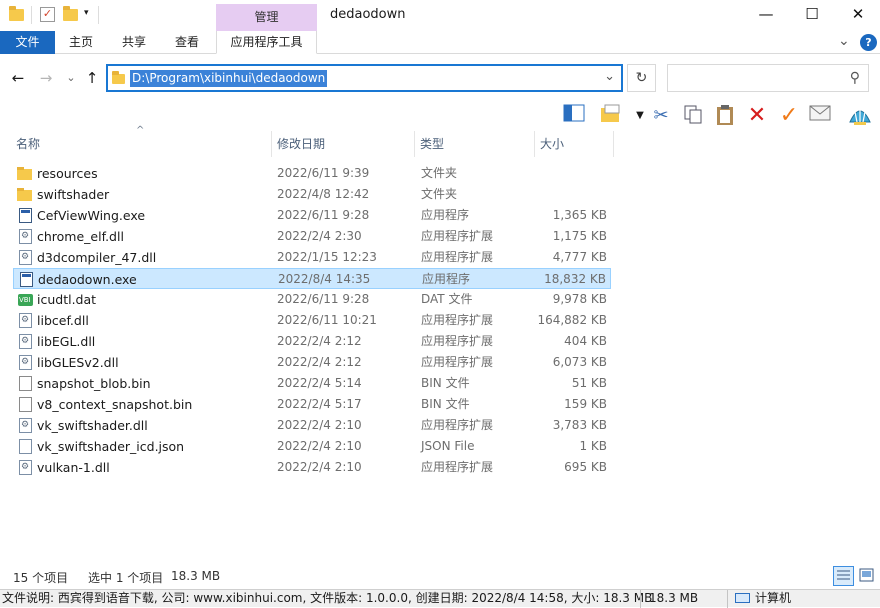  What do you see at coordinates (364, 78) in the screenshot?
I see `address-bar: D:\Program\xibinhui\dedaodown ⌄` at bounding box center [364, 78].